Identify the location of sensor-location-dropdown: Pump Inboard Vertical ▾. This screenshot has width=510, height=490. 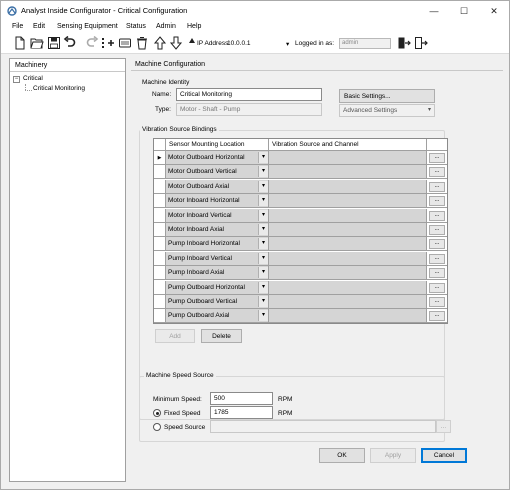
(217, 258).